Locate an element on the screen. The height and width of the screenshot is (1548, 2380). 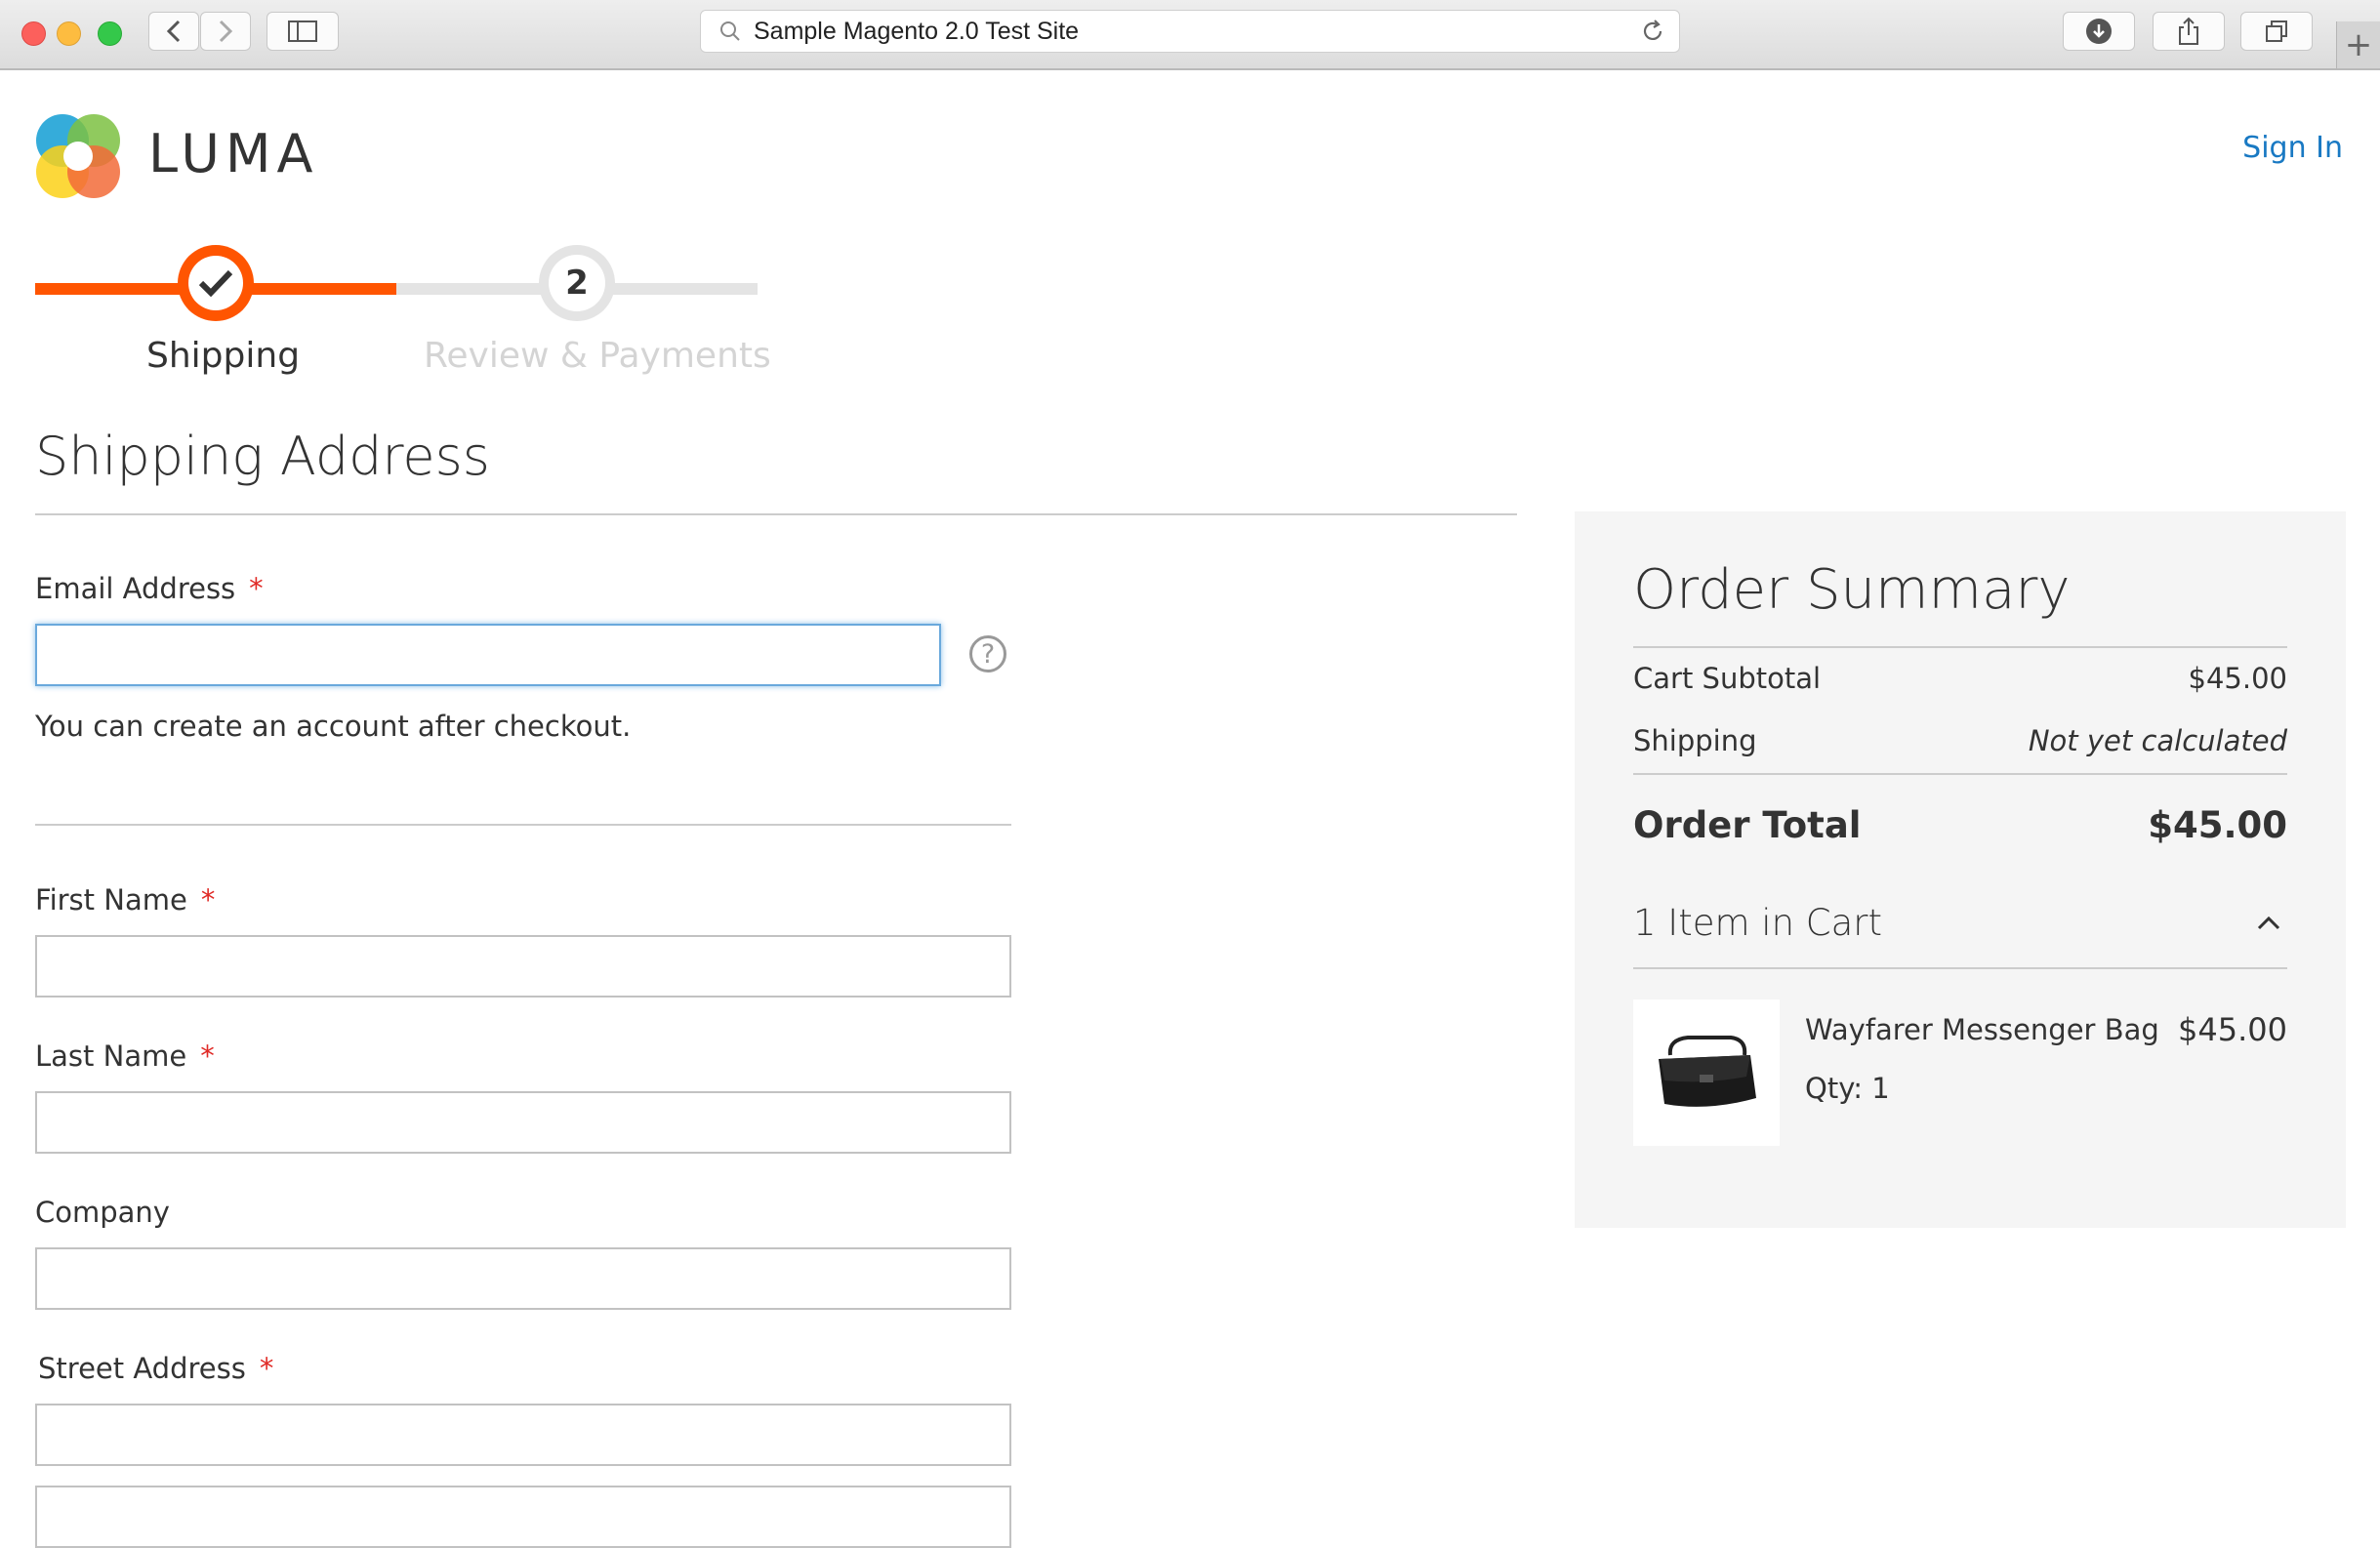
luma-logo-icon is located at coordinates (78, 156).